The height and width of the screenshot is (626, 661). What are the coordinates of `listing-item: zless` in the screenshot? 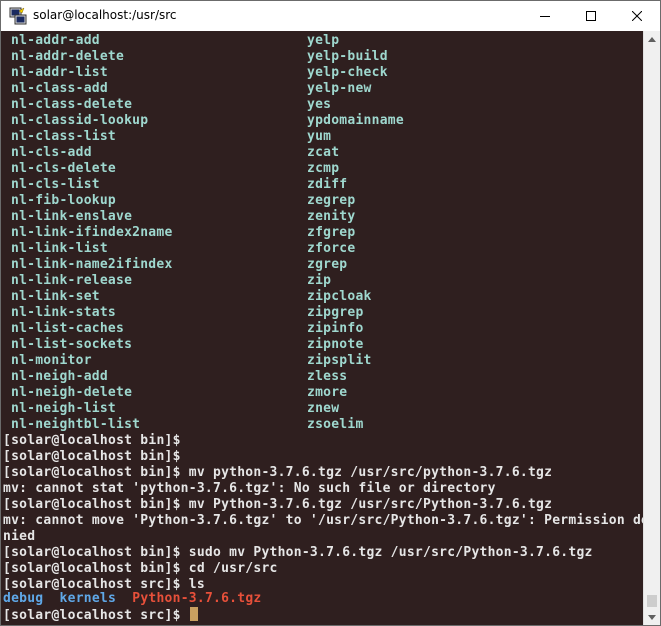 It's located at (327, 376).